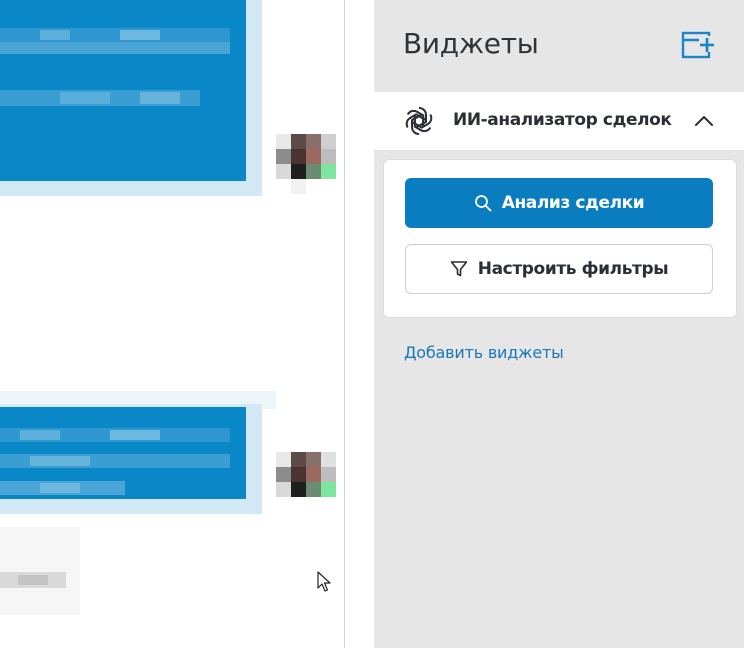  I want to click on ai-icon, so click(419, 121).